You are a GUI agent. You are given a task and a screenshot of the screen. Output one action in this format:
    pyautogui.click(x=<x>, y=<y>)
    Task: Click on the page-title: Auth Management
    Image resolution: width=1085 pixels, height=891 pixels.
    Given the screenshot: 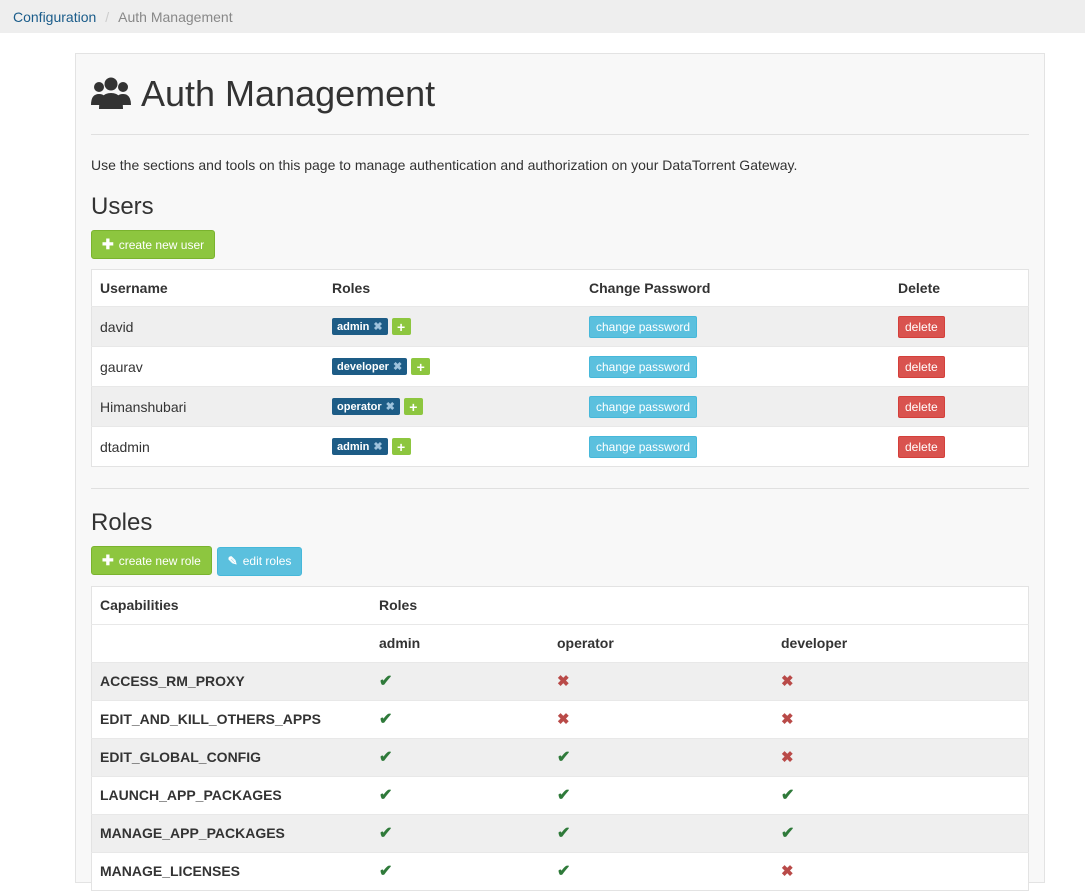 What is the action you would take?
    pyautogui.click(x=288, y=93)
    